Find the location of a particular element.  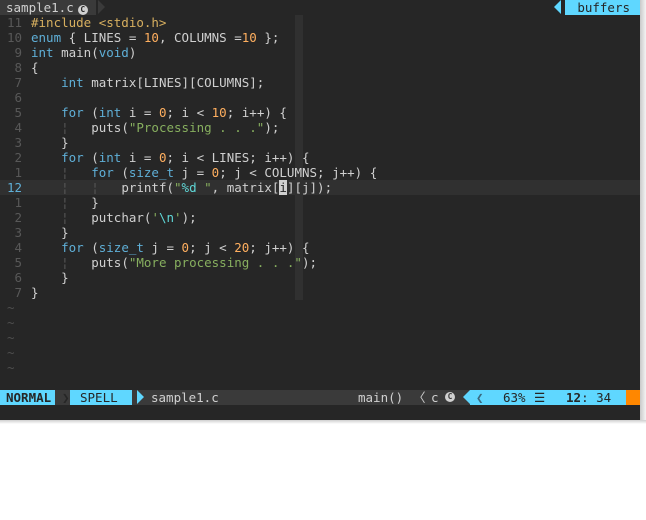

code-token: { is located at coordinates (35, 67).